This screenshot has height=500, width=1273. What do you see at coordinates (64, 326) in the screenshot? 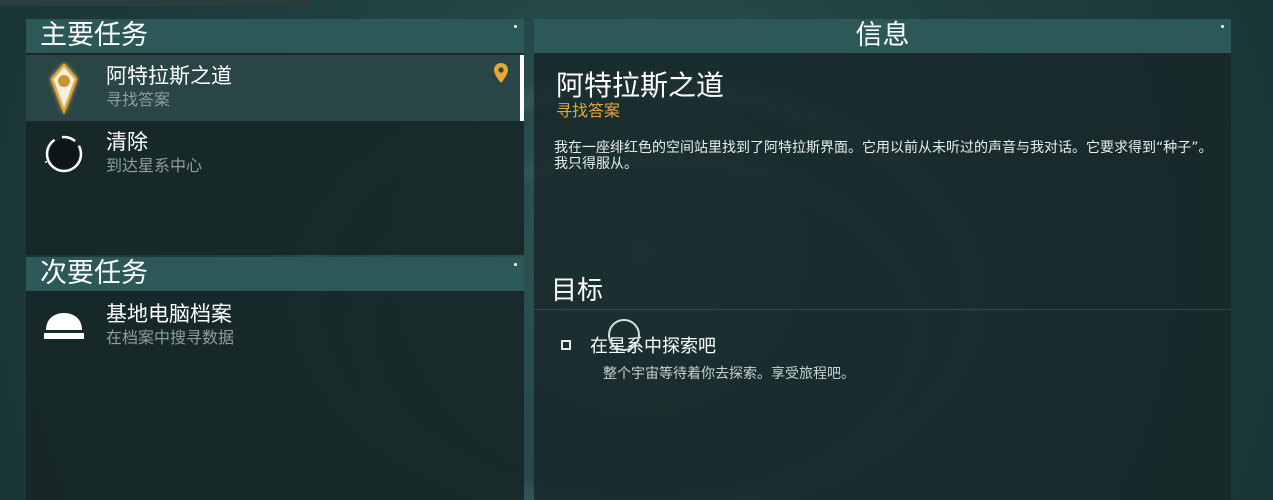
I see `base-dome-icon` at bounding box center [64, 326].